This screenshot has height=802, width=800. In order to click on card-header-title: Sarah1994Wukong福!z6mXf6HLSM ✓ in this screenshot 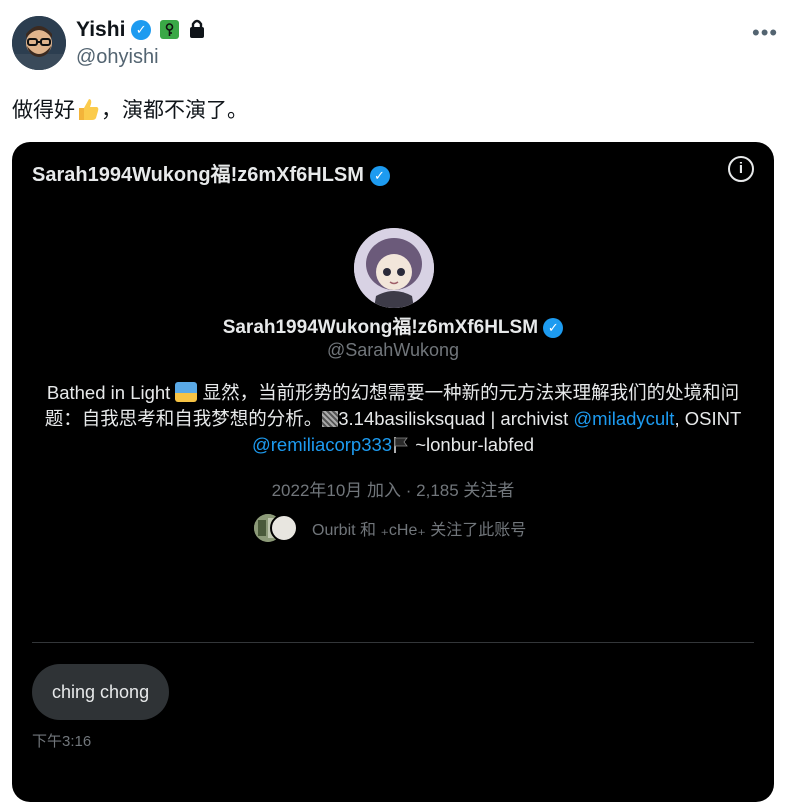, I will do `click(211, 172)`.